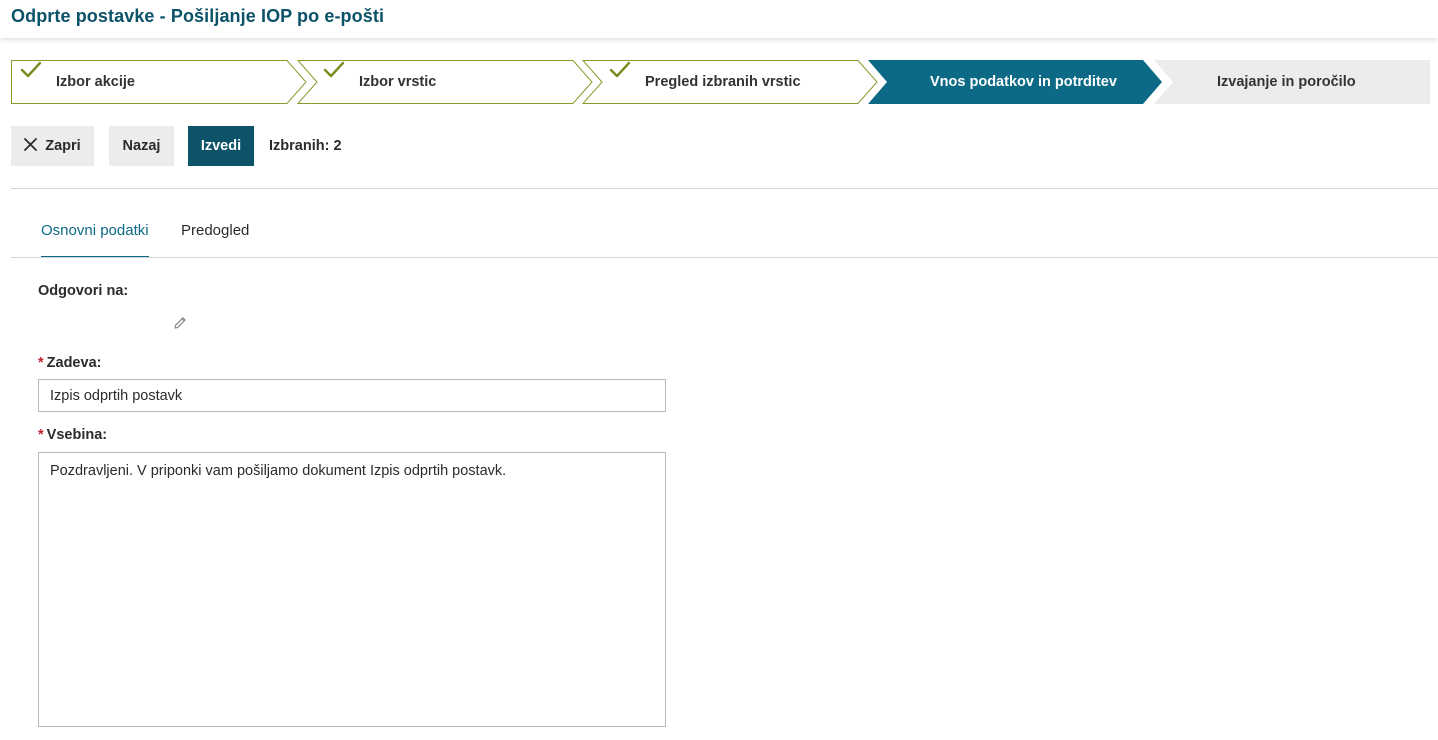  Describe the element at coordinates (74, 363) in the screenshot. I see `subject-label-text: Zadeva:` at that location.